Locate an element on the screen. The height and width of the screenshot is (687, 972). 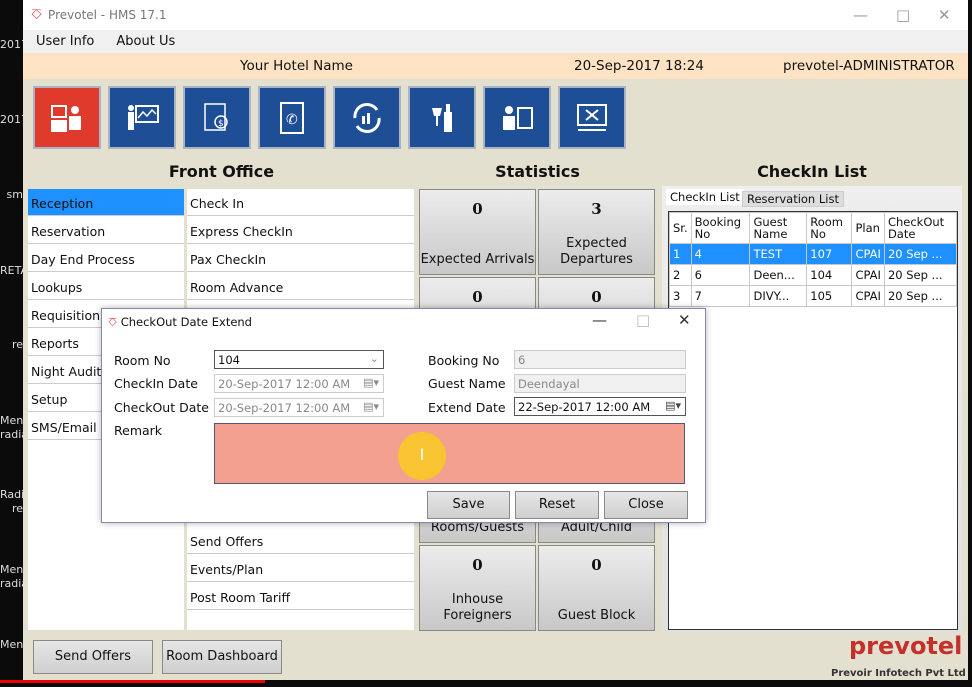
extend-date-picker: 22-Sep-2017 12:00 AM ▤▾ is located at coordinates (600, 406).